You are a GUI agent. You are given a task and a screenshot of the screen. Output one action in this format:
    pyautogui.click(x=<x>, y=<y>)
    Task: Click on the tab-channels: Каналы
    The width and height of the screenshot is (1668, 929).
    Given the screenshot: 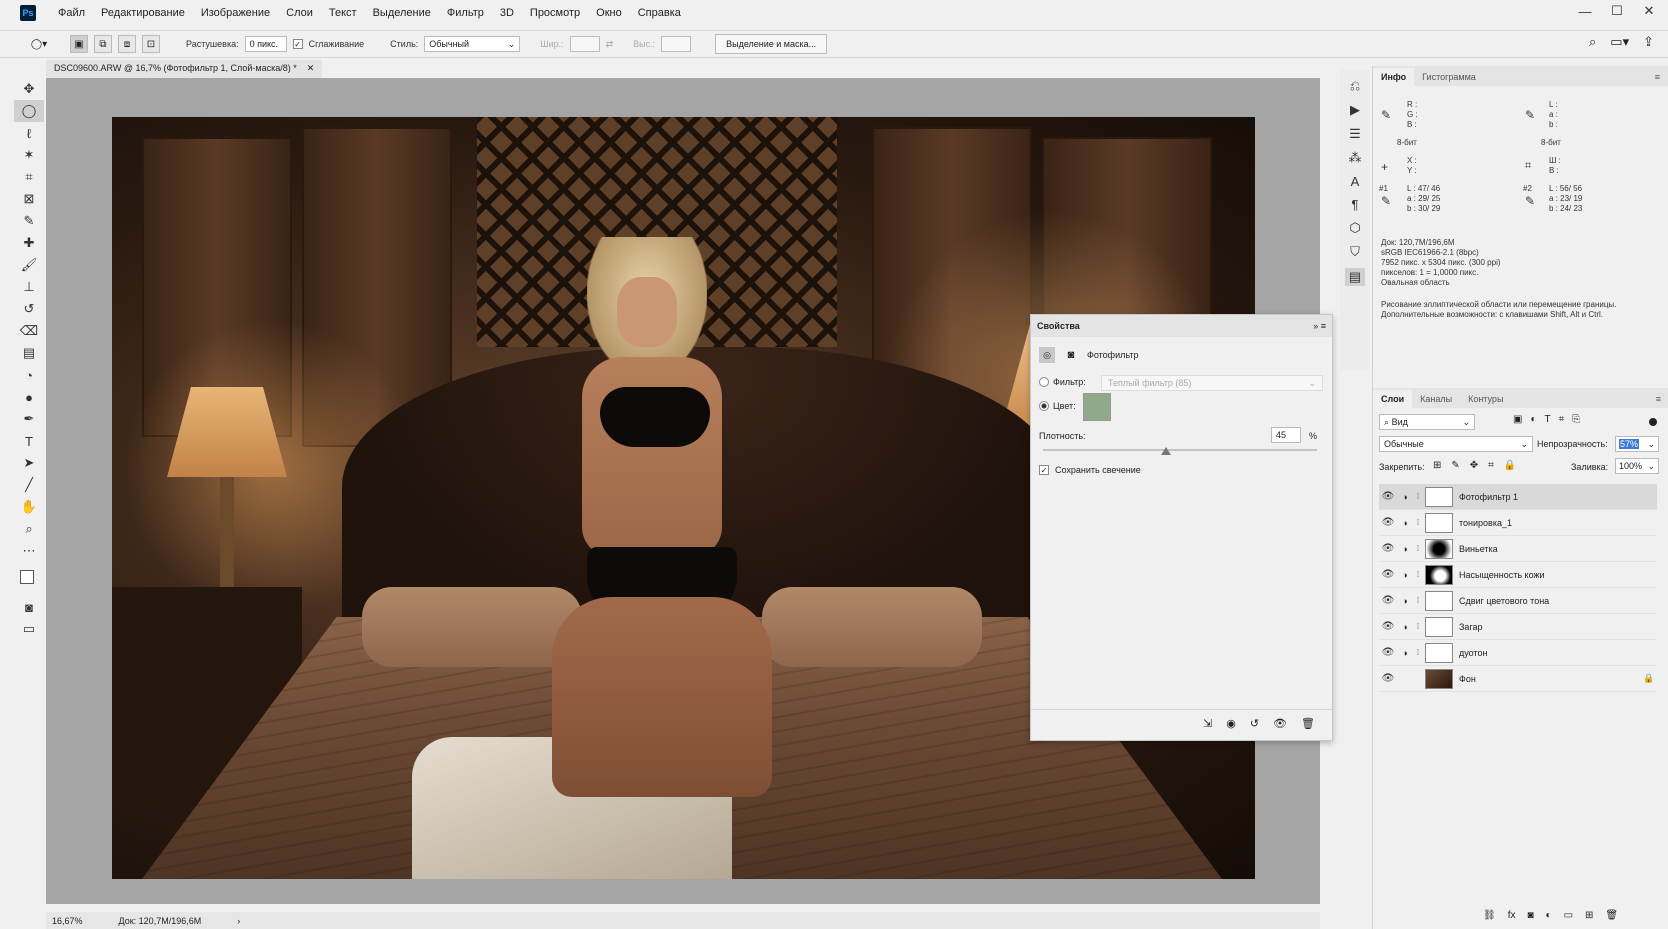 What is the action you would take?
    pyautogui.click(x=1436, y=399)
    